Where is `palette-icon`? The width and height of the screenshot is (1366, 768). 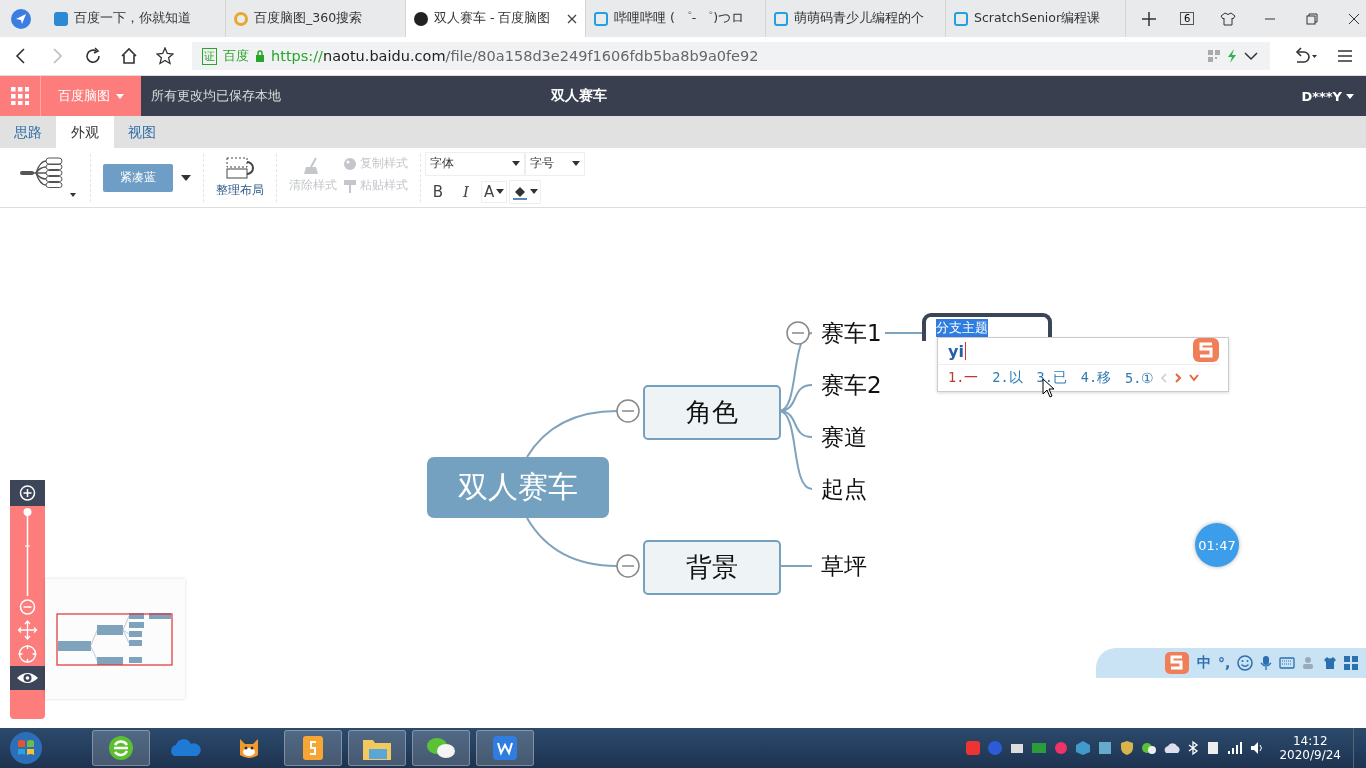 palette-icon is located at coordinates (350, 163).